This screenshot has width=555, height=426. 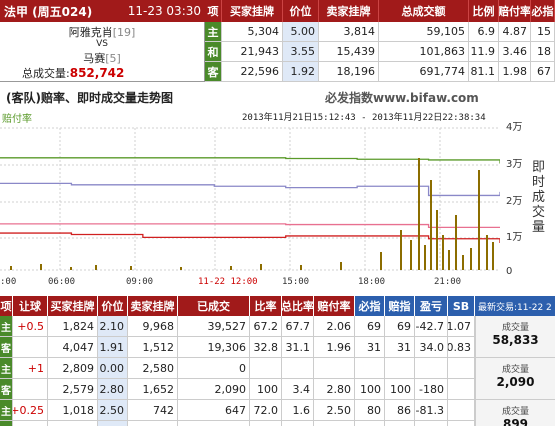 What do you see at coordinates (213, 72) in the screenshot?
I see `top-row-cell: 客` at bounding box center [213, 72].